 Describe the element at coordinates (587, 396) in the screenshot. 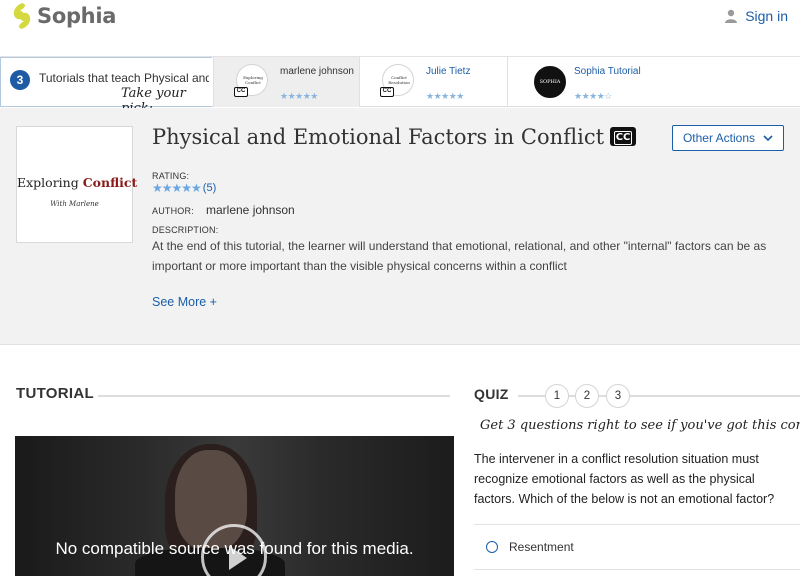

I see `quiz-question-2: 2` at that location.